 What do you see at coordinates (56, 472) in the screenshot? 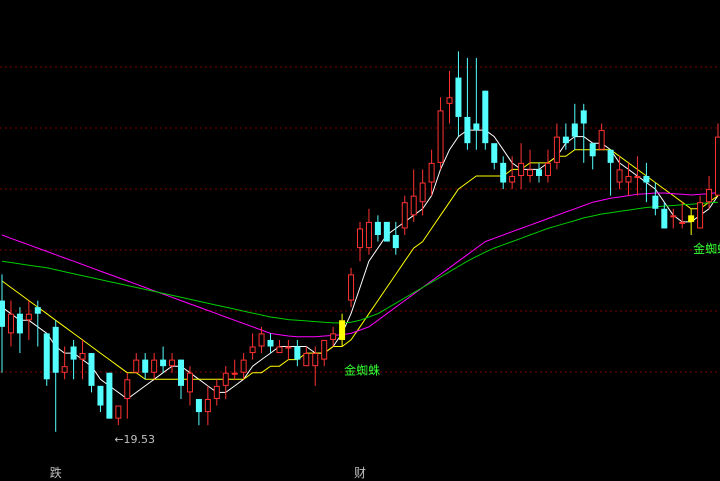
I see `bottom-label: 跌` at bounding box center [56, 472].